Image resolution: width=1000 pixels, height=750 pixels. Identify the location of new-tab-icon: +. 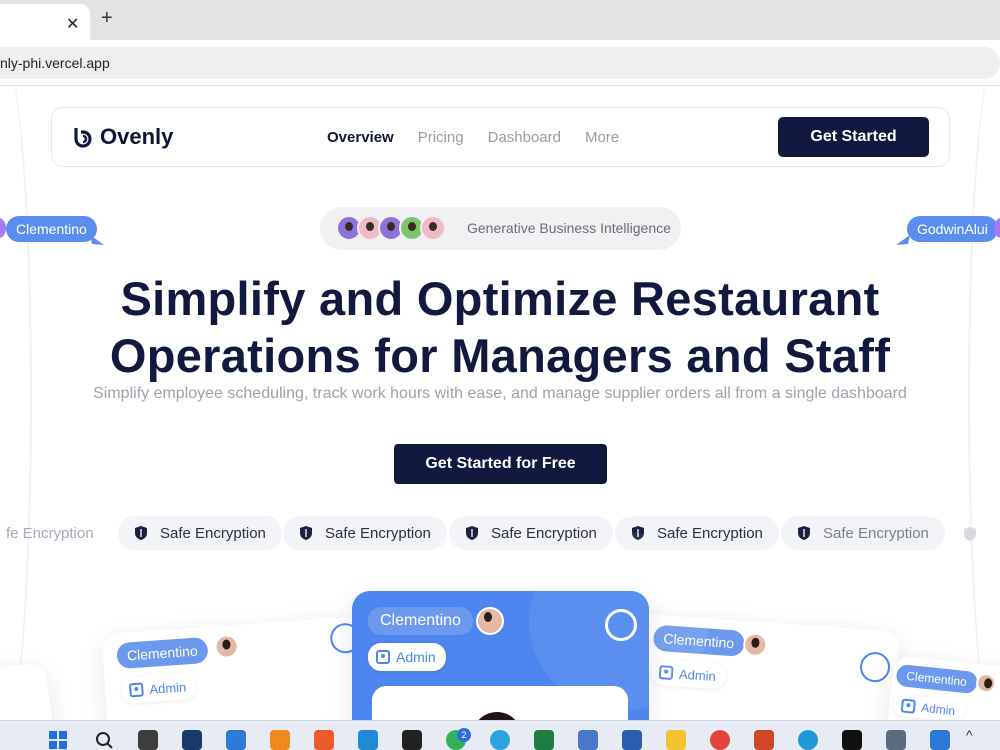
(107, 18).